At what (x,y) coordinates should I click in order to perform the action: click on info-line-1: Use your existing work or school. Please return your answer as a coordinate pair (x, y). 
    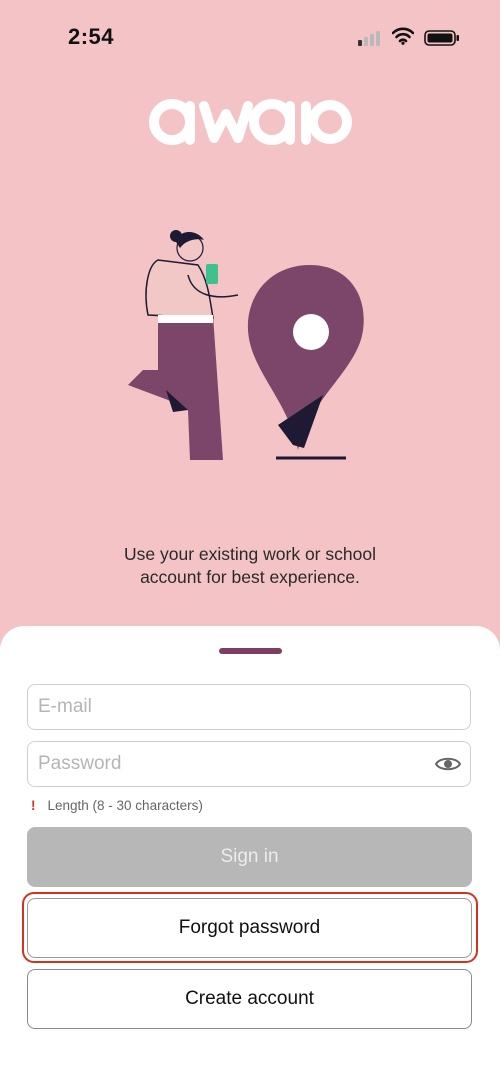
    Looking at the image, I should click on (250, 554).